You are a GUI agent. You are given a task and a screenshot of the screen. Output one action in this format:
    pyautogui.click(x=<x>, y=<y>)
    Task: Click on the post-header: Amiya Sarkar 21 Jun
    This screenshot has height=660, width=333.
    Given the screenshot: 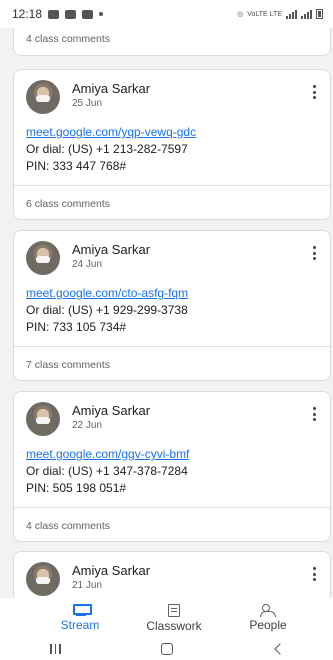 What is the action you would take?
    pyautogui.click(x=172, y=575)
    